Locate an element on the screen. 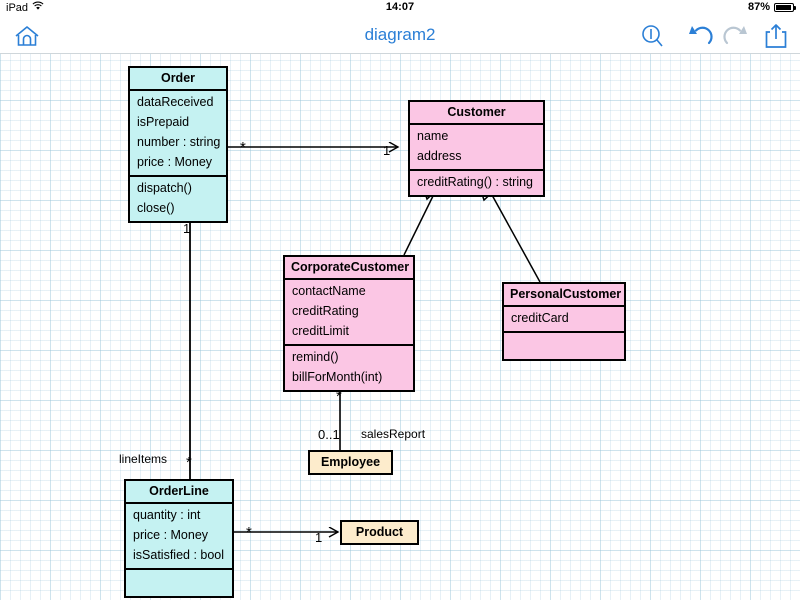 The width and height of the screenshot is (800, 600). class-name-corporatecustomer: CorporateCustomer is located at coordinates (349, 268).